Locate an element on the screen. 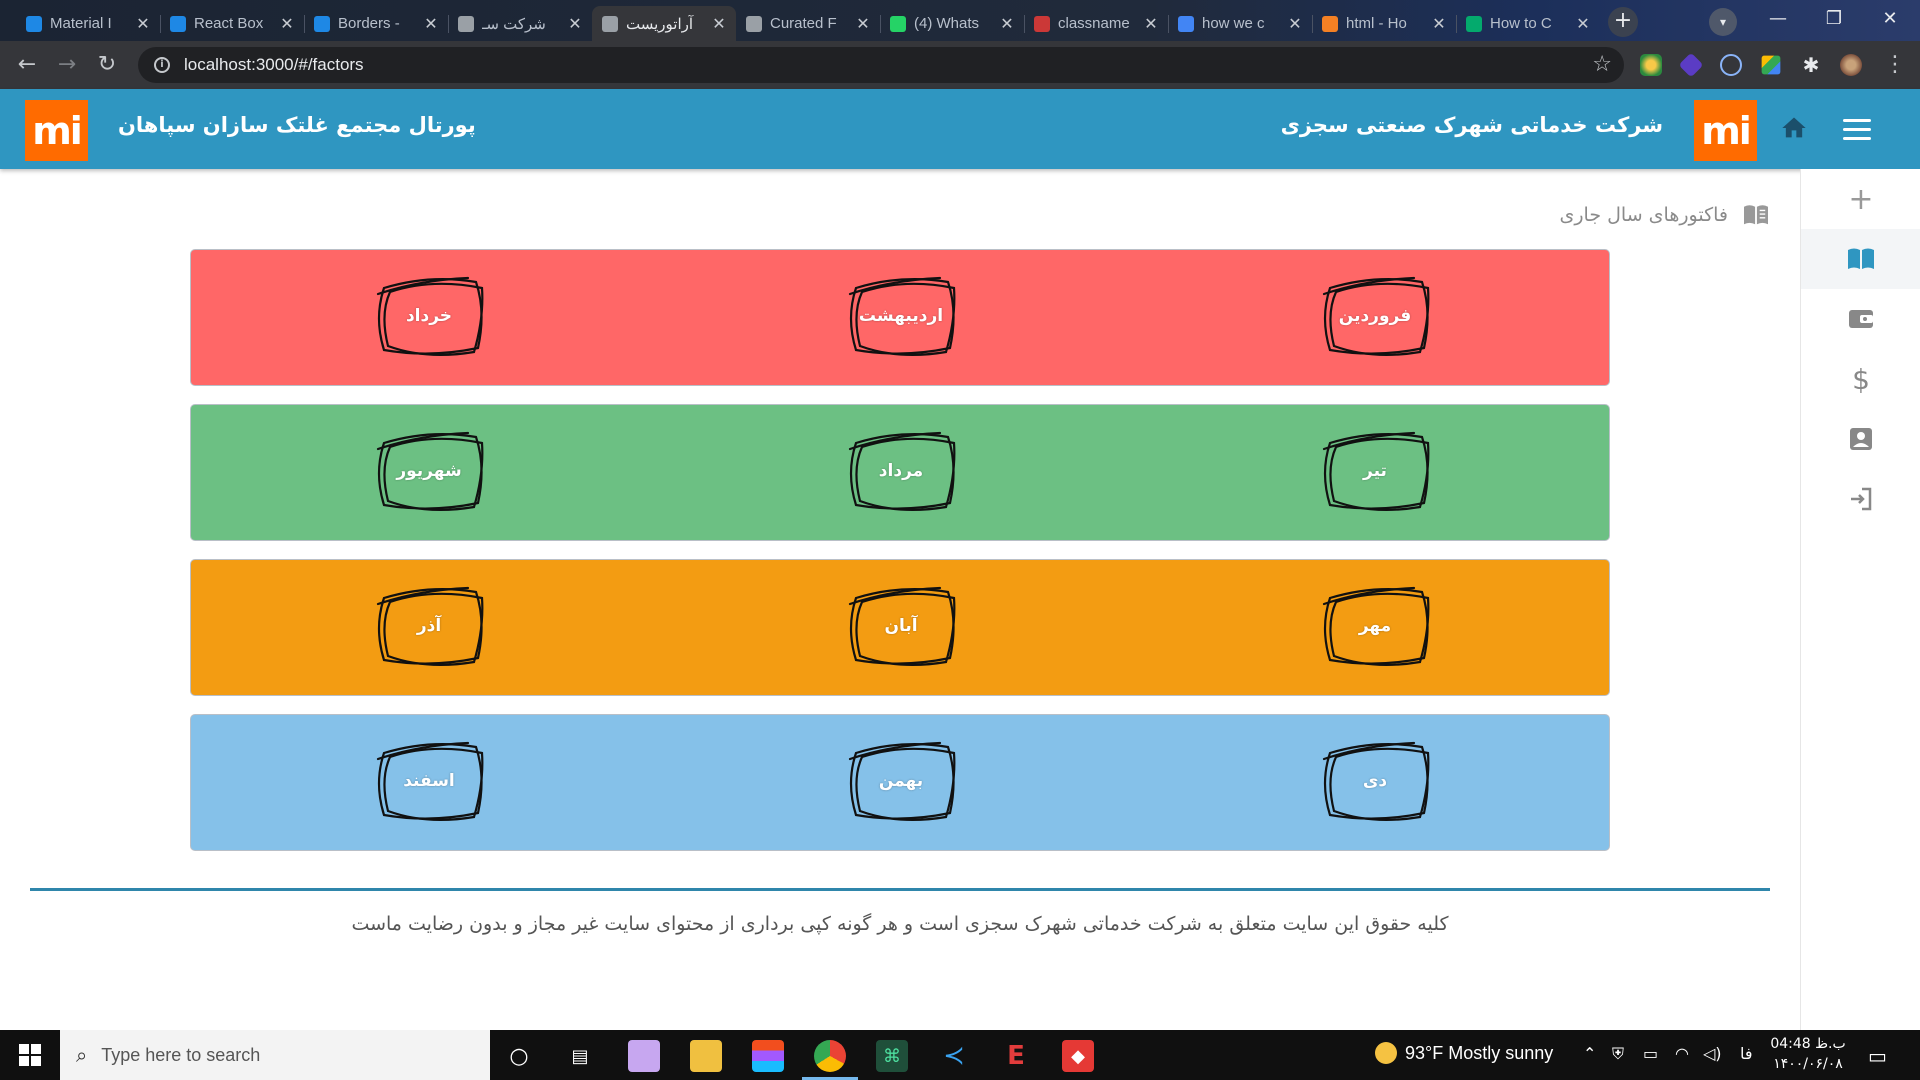 The height and width of the screenshot is (1080, 1920). clock: 04:48 ب.ظ ۱۴۰۰/۰۶/۰۸ is located at coordinates (1808, 1054).